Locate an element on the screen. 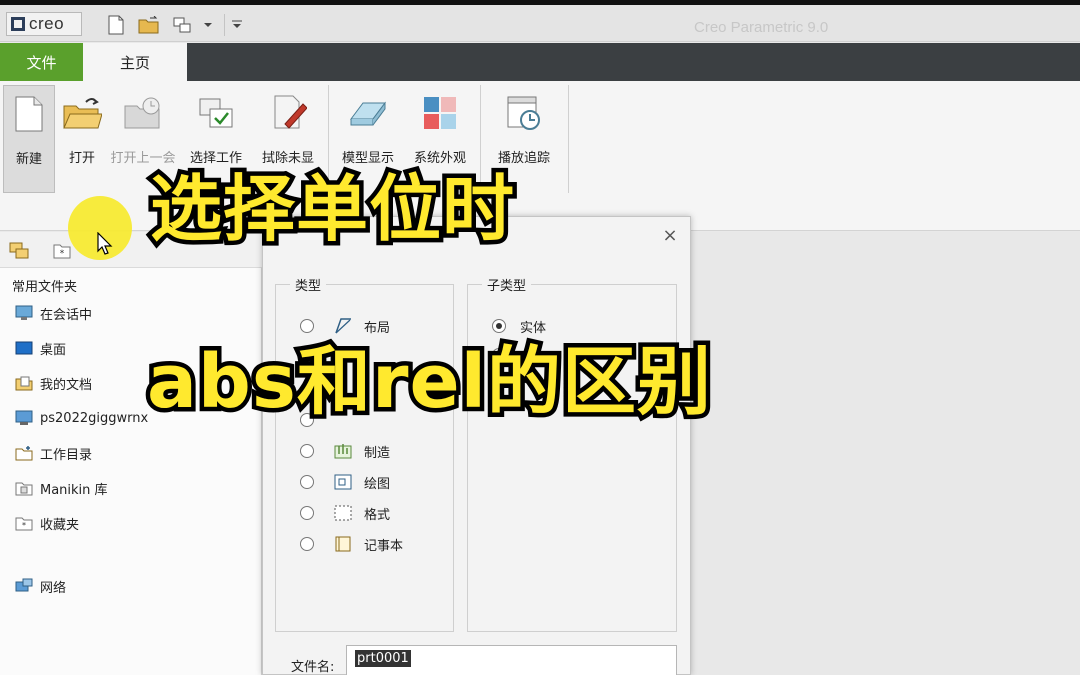 The height and width of the screenshot is (675, 1080). nav-item-working-directory: 工作目录 is located at coordinates (53, 453).